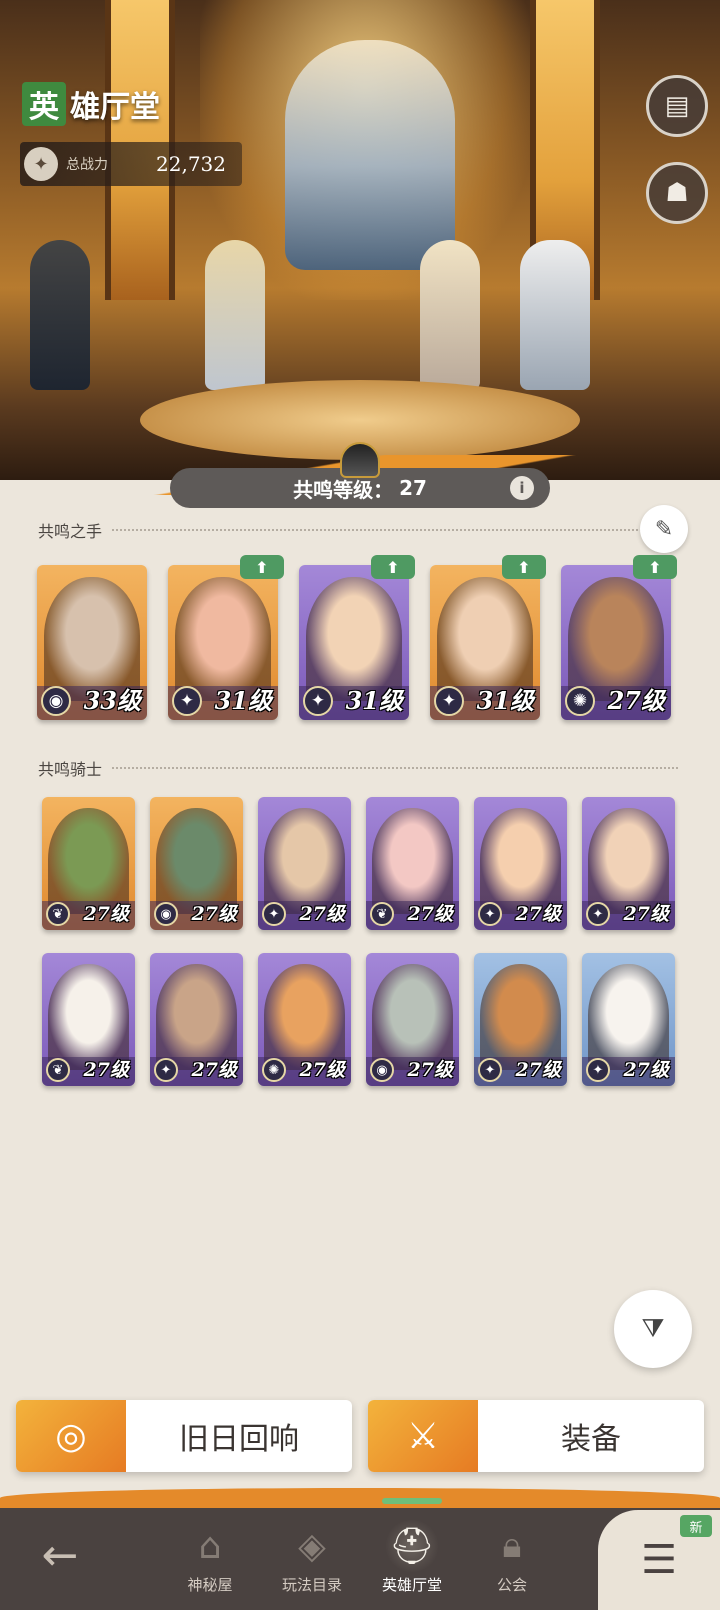 Image resolution: width=720 pixels, height=1610 pixels. Describe the element at coordinates (41, 164) in the screenshot. I see `power-emblem-icon: ✦` at that location.